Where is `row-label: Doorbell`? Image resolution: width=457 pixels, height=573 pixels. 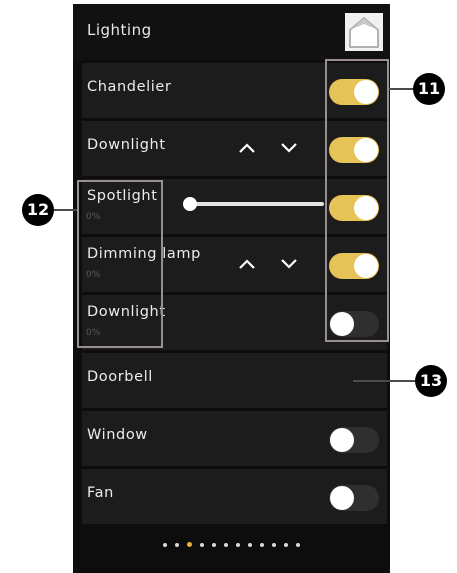 row-label: Doorbell is located at coordinates (120, 377).